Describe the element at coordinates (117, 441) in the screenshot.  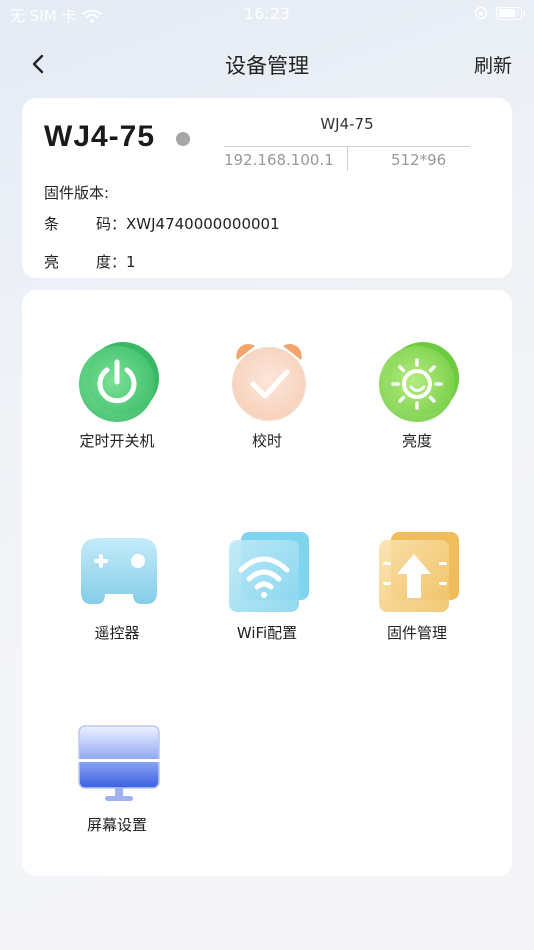
I see `menu-item-label: 定时开关机` at that location.